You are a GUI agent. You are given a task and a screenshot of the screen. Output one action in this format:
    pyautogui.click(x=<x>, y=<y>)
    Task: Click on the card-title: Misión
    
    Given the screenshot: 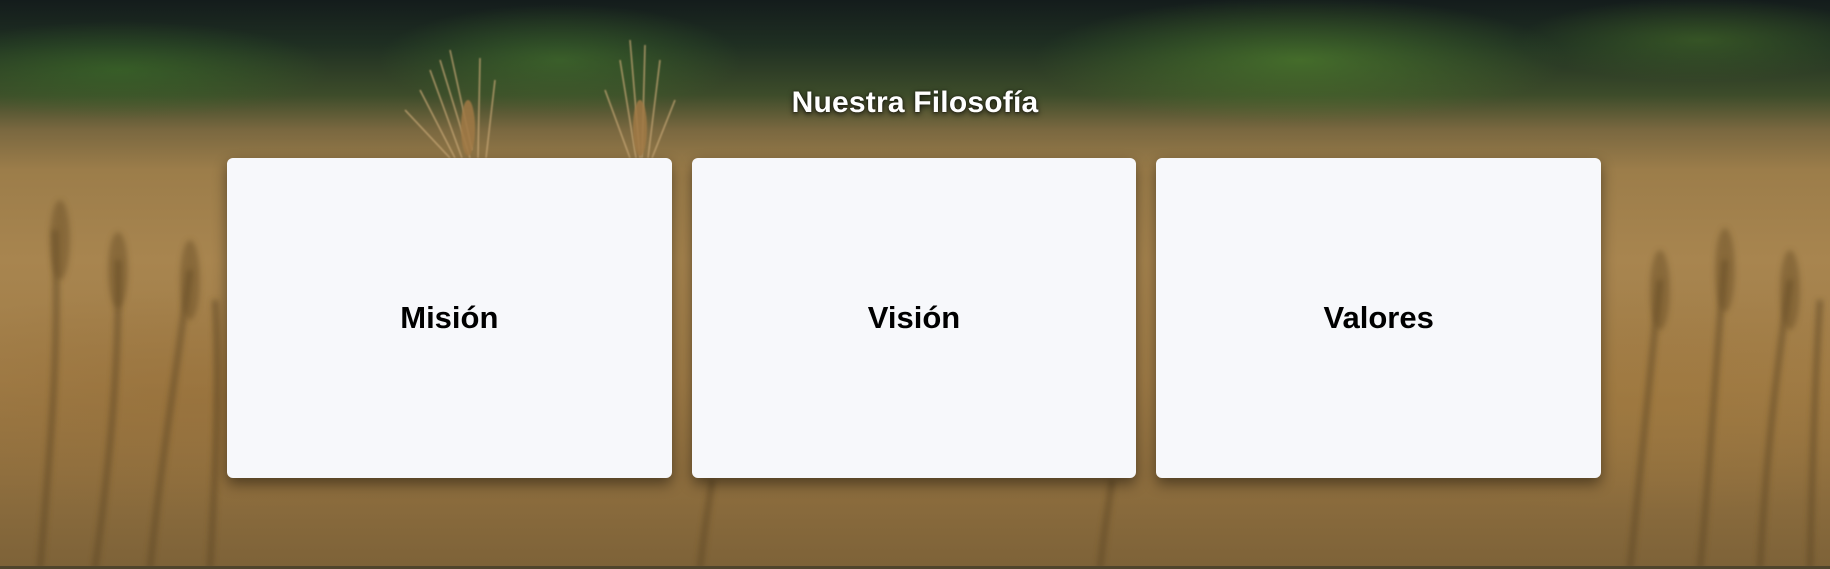 What is the action you would take?
    pyautogui.click(x=449, y=317)
    